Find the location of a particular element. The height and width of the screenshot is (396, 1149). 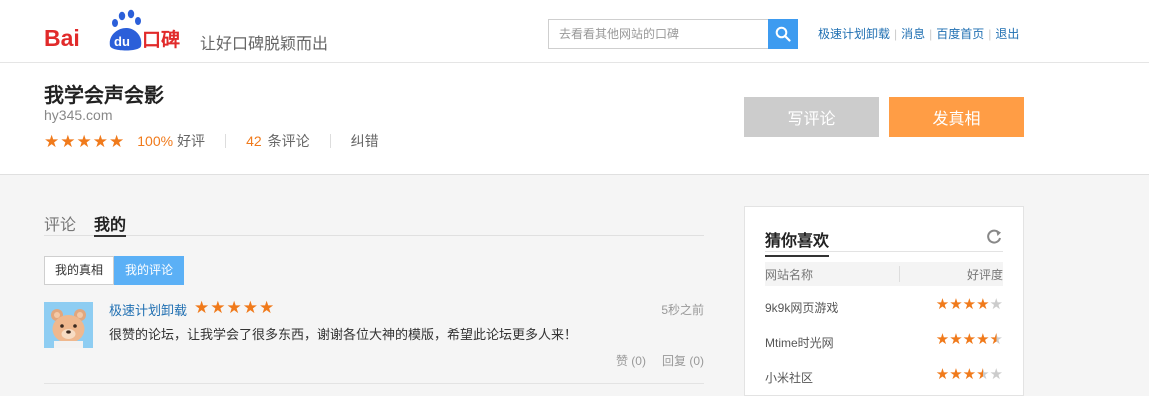

recommend-site-name: Mtime时光网 is located at coordinates (799, 342).